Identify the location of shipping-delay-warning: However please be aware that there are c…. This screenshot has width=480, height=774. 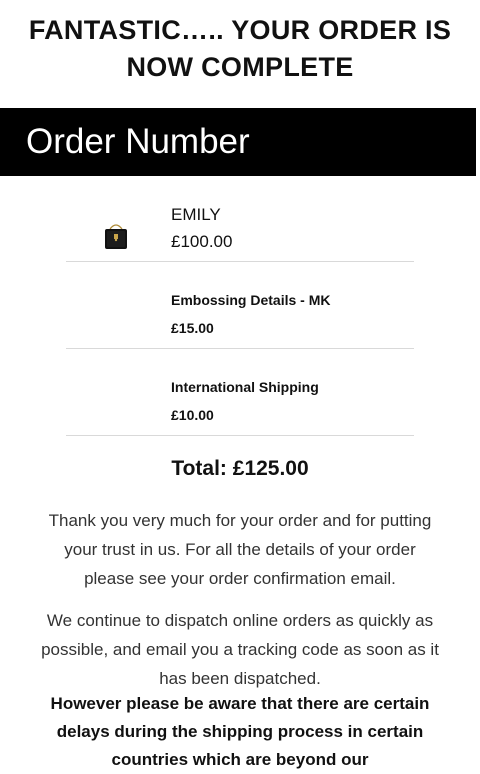
(240, 731).